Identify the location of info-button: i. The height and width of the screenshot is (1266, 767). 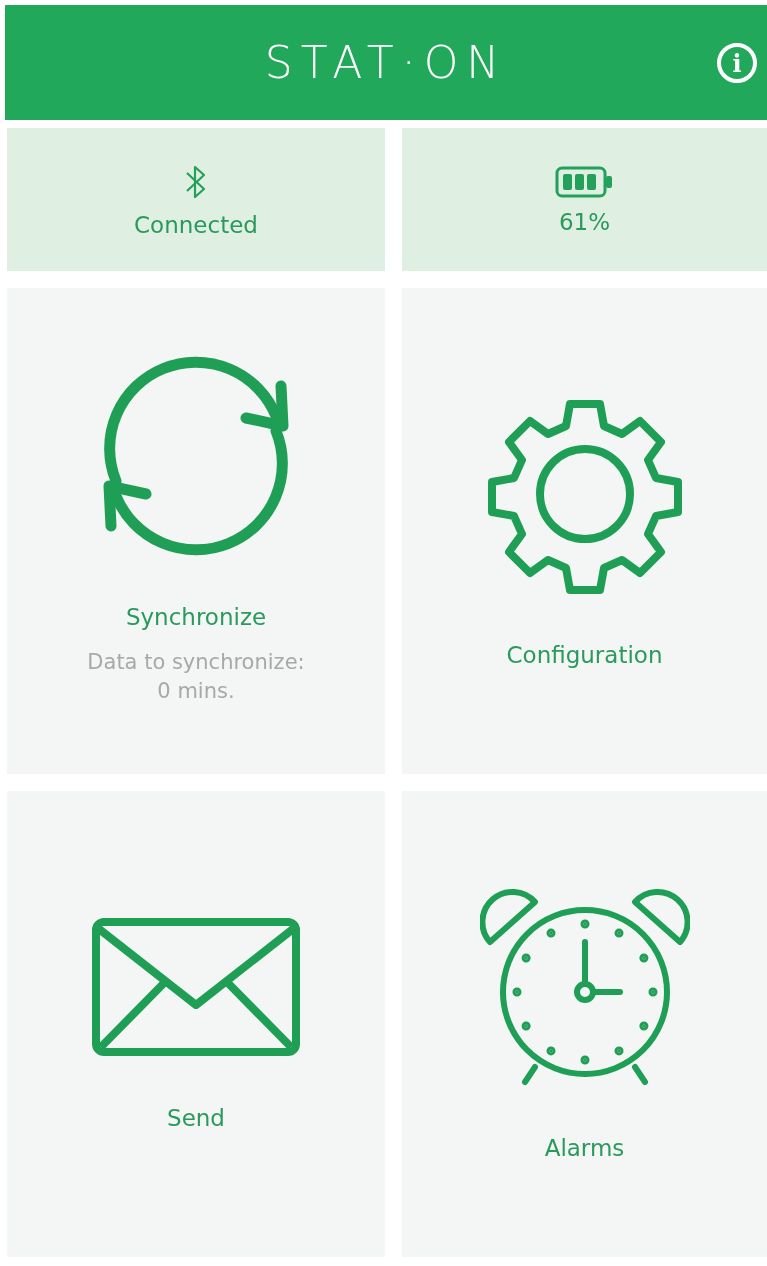
(737, 63).